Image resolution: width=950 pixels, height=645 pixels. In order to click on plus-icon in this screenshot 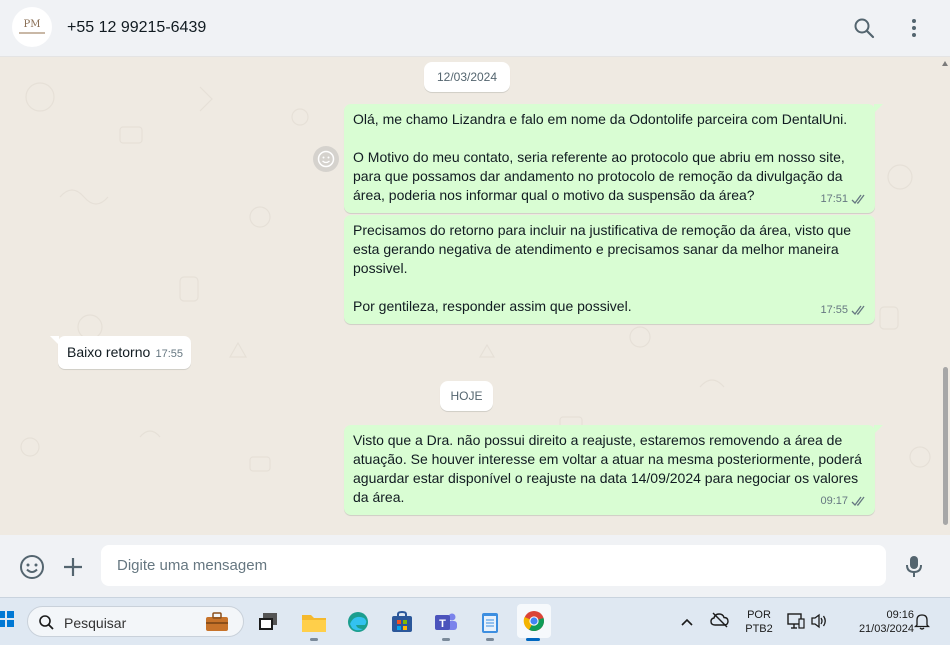, I will do `click(73, 567)`.